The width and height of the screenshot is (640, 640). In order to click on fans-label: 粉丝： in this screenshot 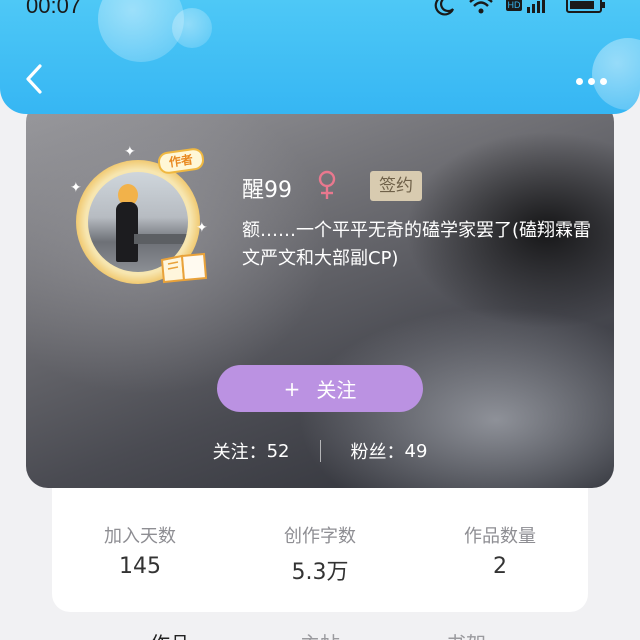, I will do `click(377, 452)`.